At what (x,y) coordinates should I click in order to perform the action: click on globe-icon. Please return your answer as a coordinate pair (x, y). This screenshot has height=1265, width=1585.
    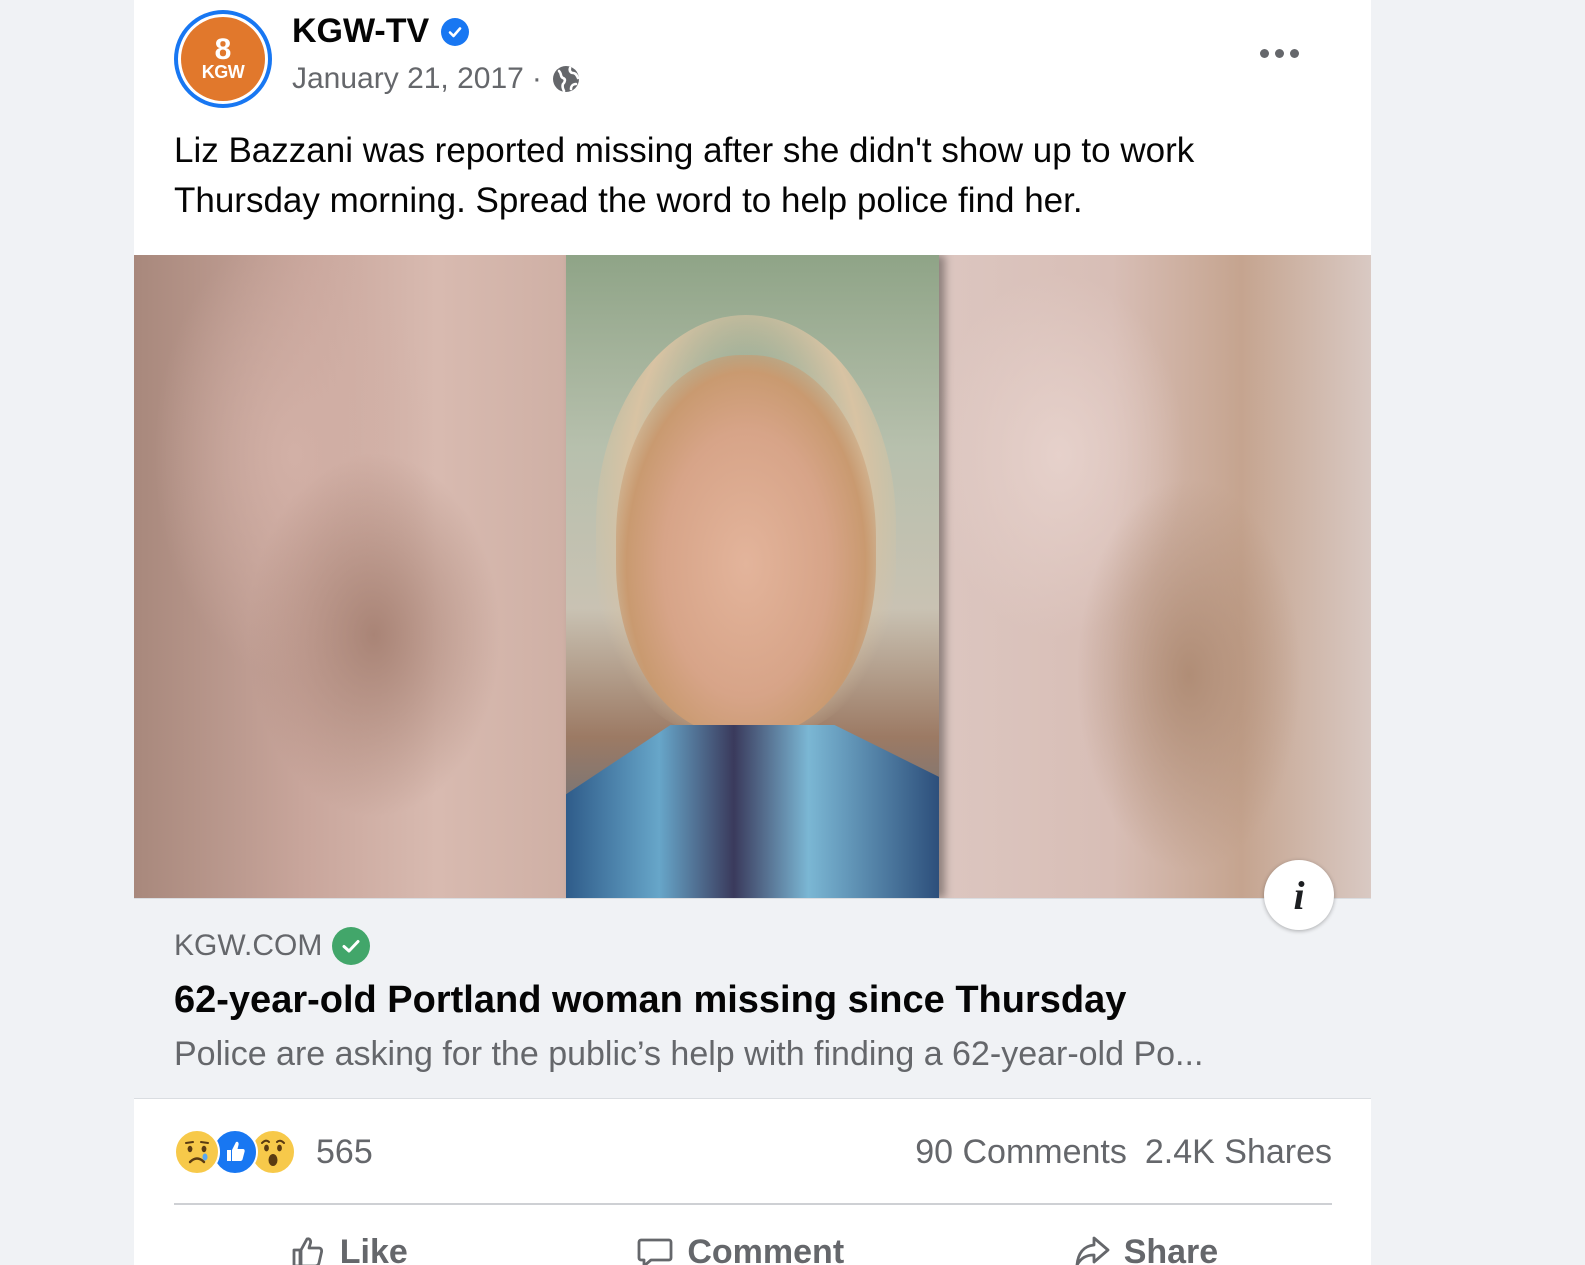
    Looking at the image, I should click on (566, 79).